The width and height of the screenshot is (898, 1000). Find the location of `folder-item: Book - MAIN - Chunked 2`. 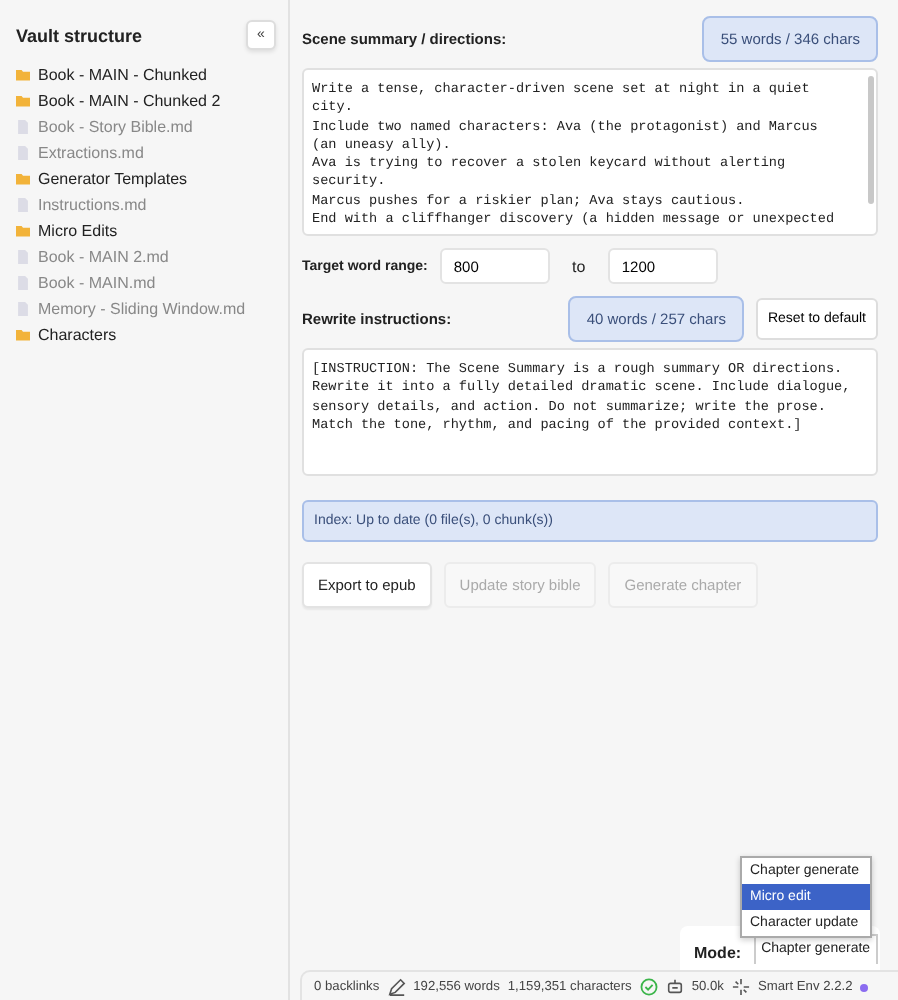

folder-item: Book - MAIN - Chunked 2 is located at coordinates (146, 101).